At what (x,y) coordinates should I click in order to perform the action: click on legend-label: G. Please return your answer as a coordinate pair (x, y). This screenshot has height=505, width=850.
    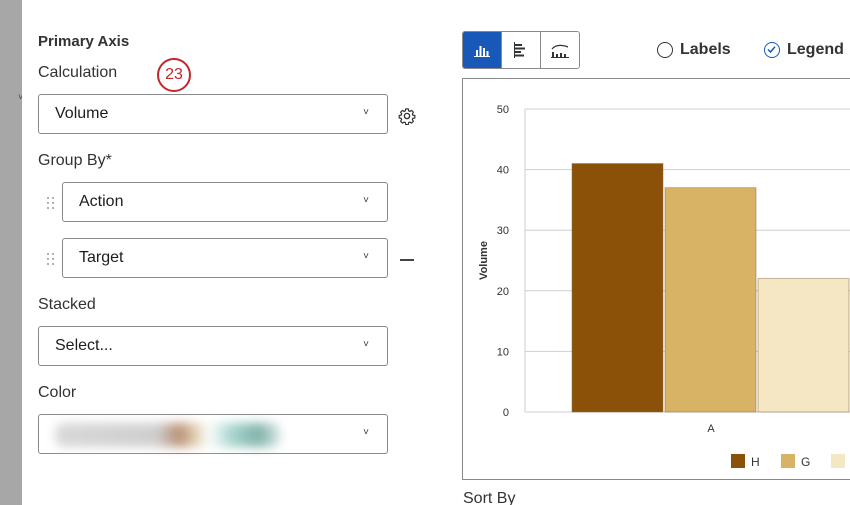
    Looking at the image, I should click on (805, 462).